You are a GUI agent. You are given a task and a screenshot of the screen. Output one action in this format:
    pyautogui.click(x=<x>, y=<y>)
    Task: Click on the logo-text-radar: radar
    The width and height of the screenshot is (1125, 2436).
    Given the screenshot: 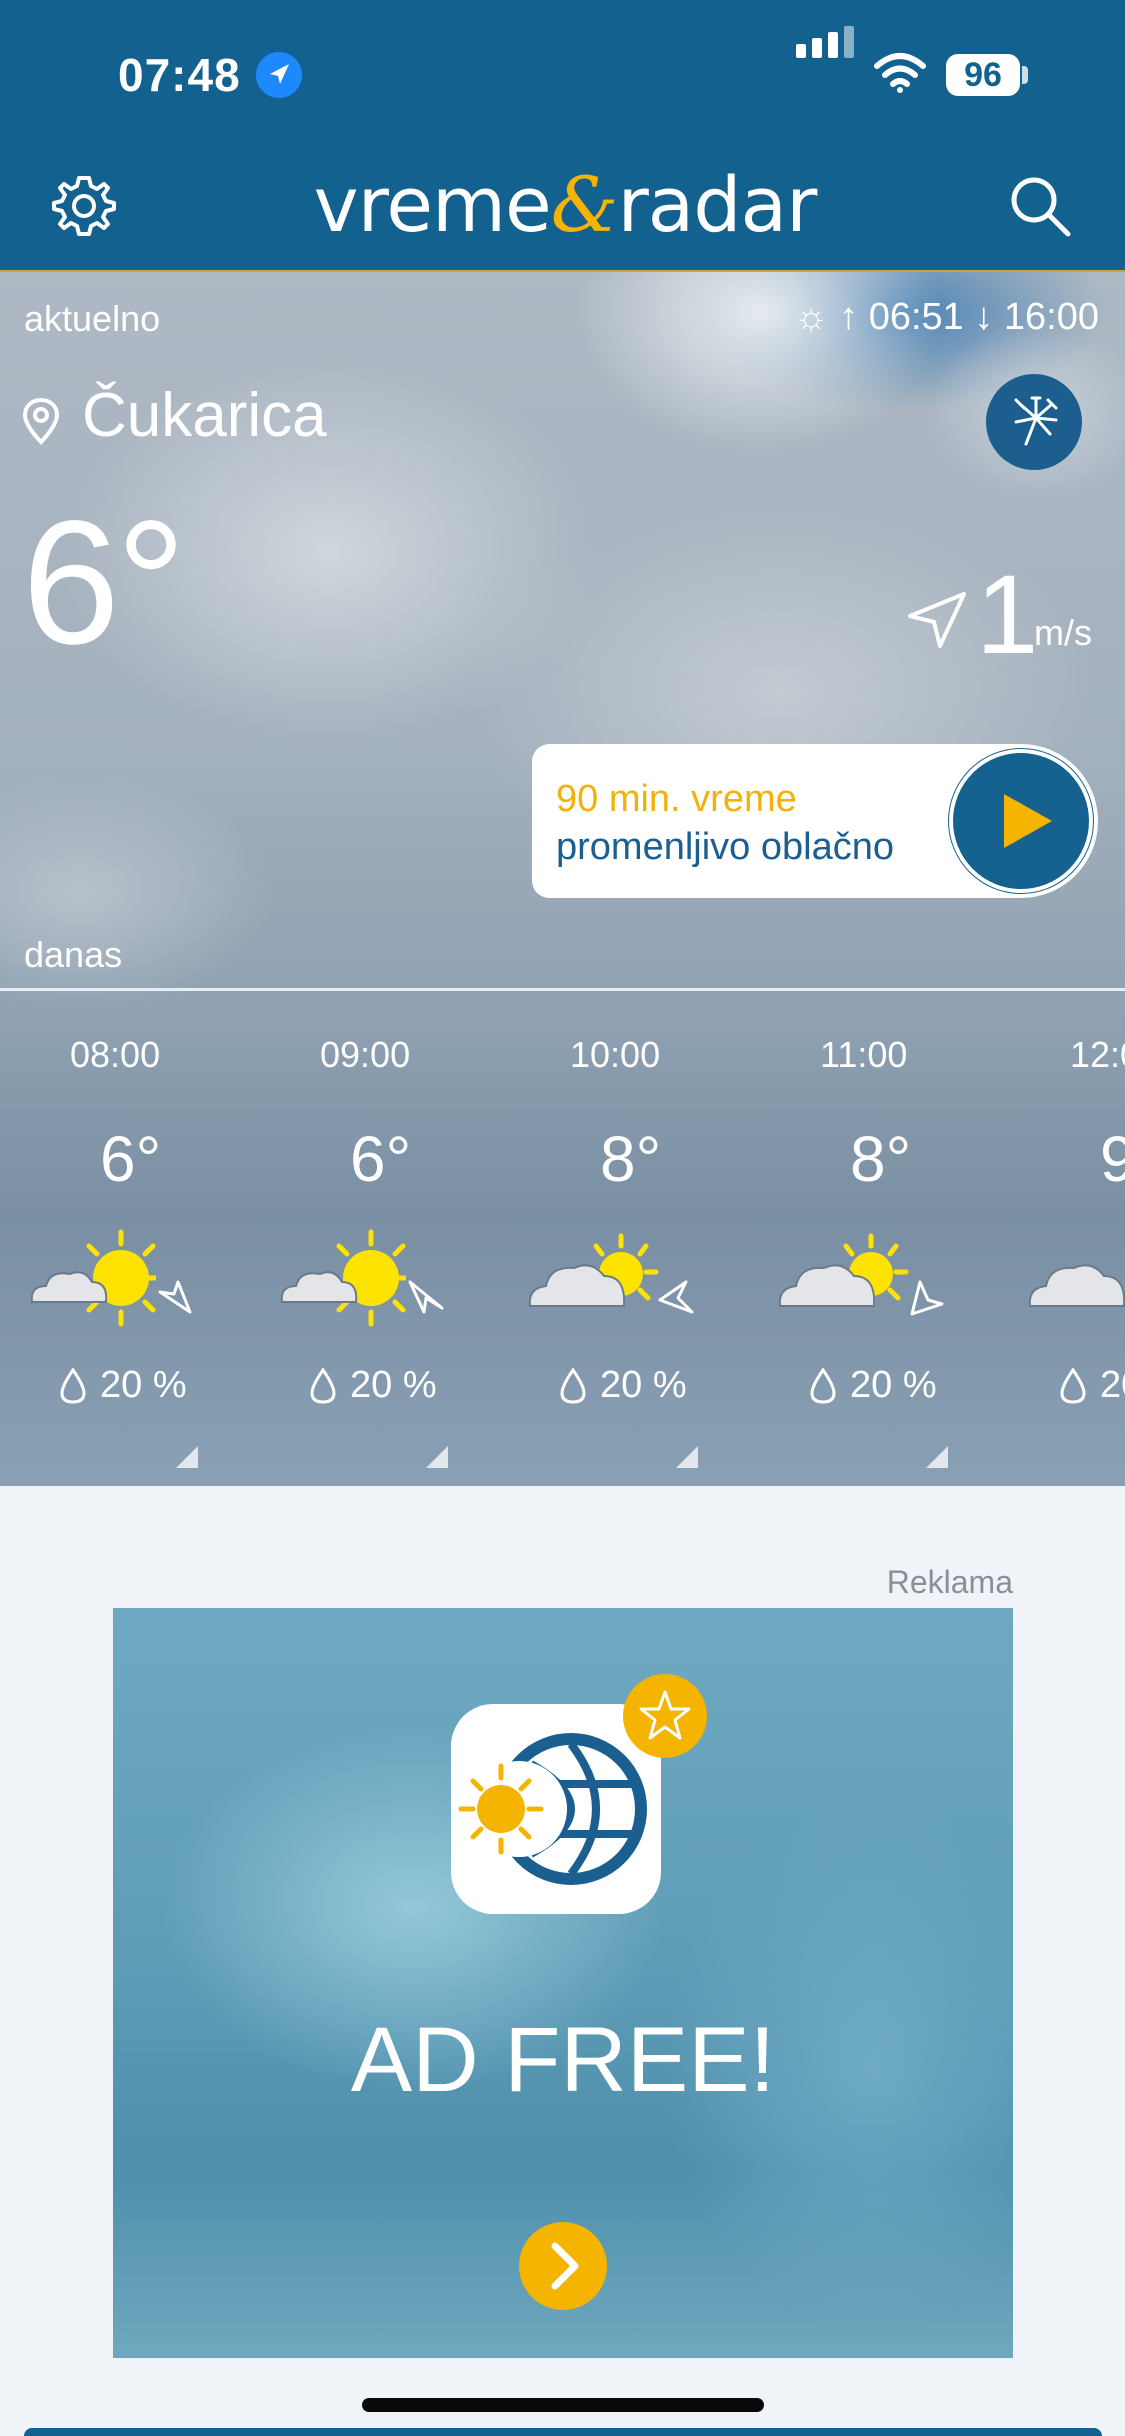 What is the action you would take?
    pyautogui.click(x=717, y=204)
    